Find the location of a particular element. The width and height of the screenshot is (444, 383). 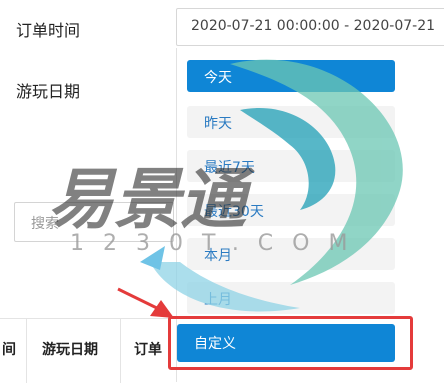

table-header: 间 游玩日期 订单 is located at coordinates (89, 350).